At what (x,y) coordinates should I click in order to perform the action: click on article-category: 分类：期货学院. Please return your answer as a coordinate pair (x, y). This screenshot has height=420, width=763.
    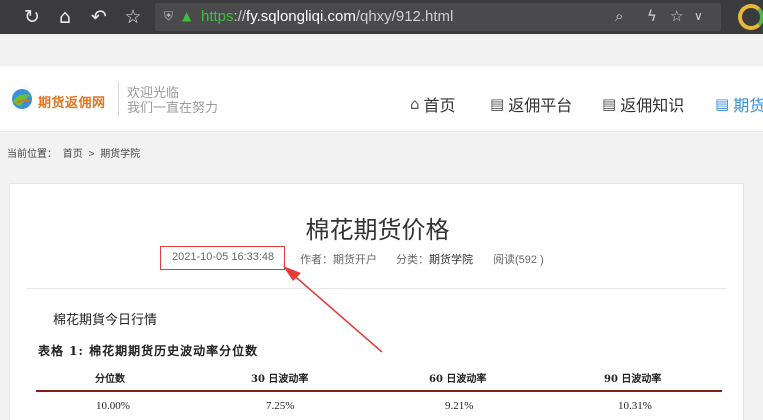
    Looking at the image, I should click on (434, 259).